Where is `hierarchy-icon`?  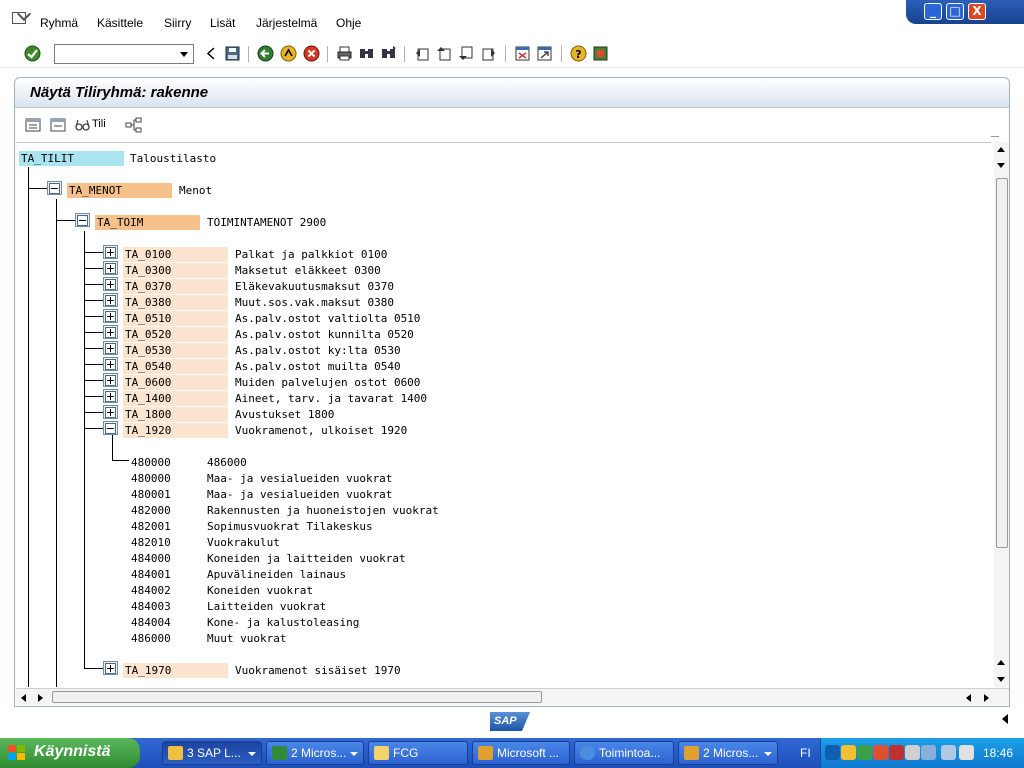
hierarchy-icon is located at coordinates (134, 125).